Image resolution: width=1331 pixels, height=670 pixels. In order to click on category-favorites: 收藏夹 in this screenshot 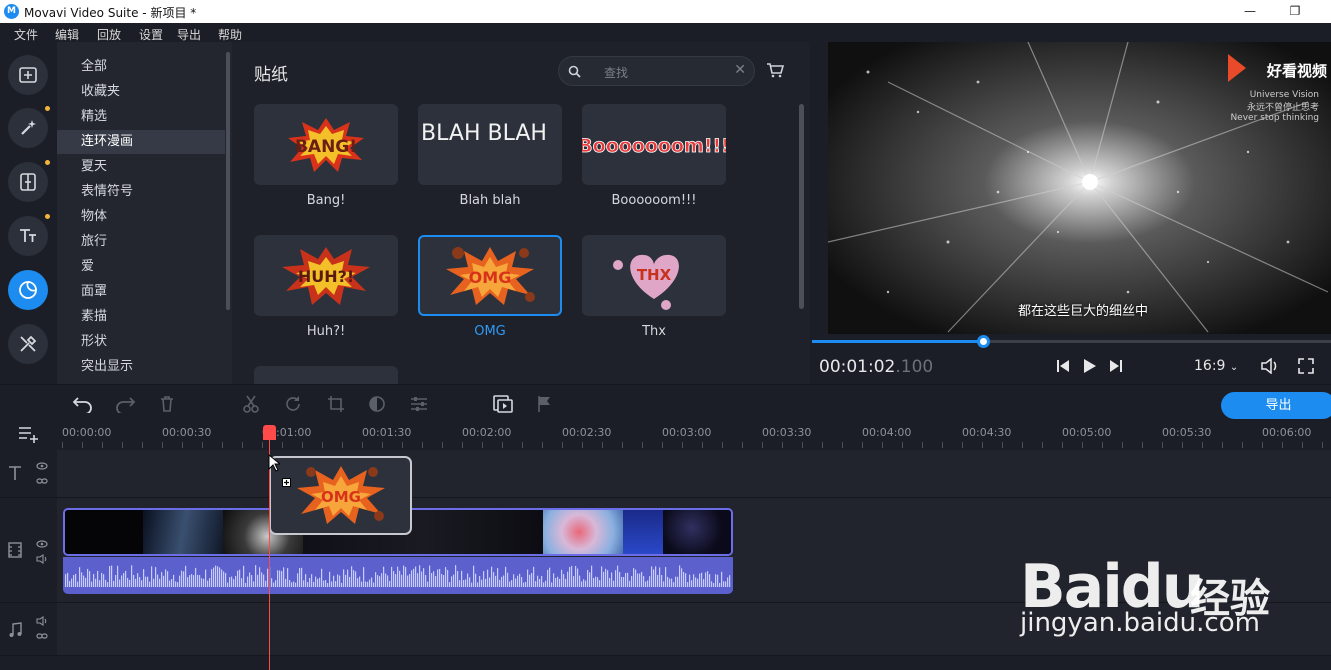, I will do `click(141, 92)`.